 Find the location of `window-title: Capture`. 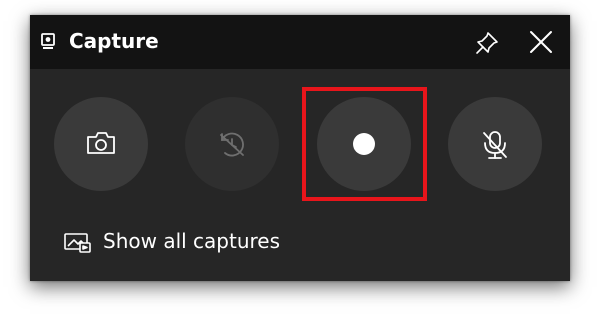

window-title: Capture is located at coordinates (114, 41).